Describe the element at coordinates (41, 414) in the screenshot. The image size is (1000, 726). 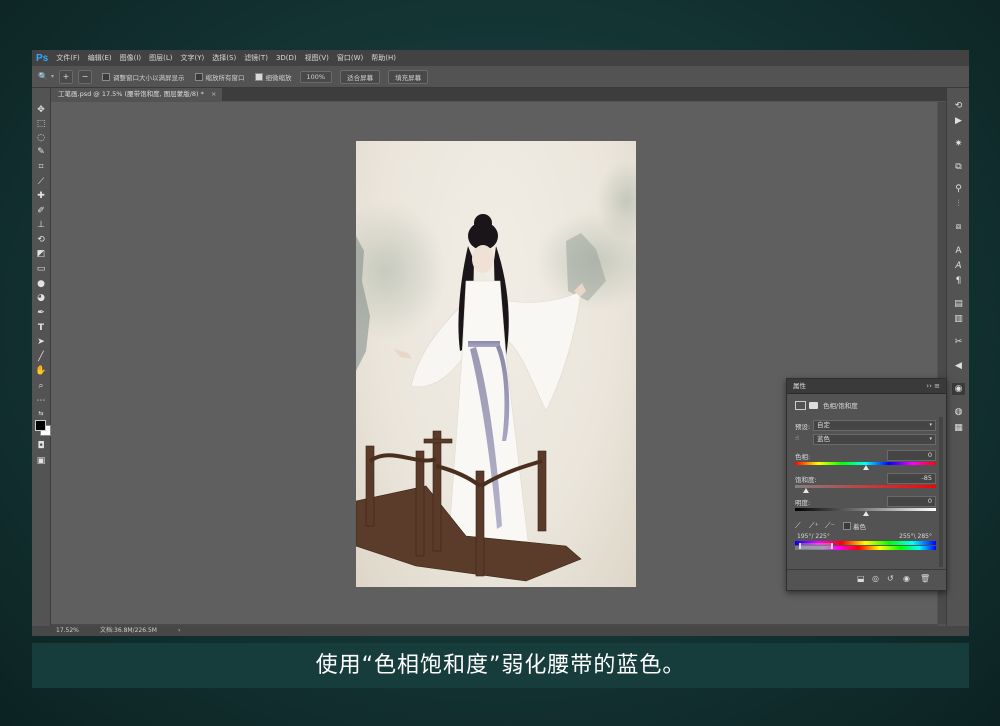
I see `swap-colors-icon: ⇆` at that location.